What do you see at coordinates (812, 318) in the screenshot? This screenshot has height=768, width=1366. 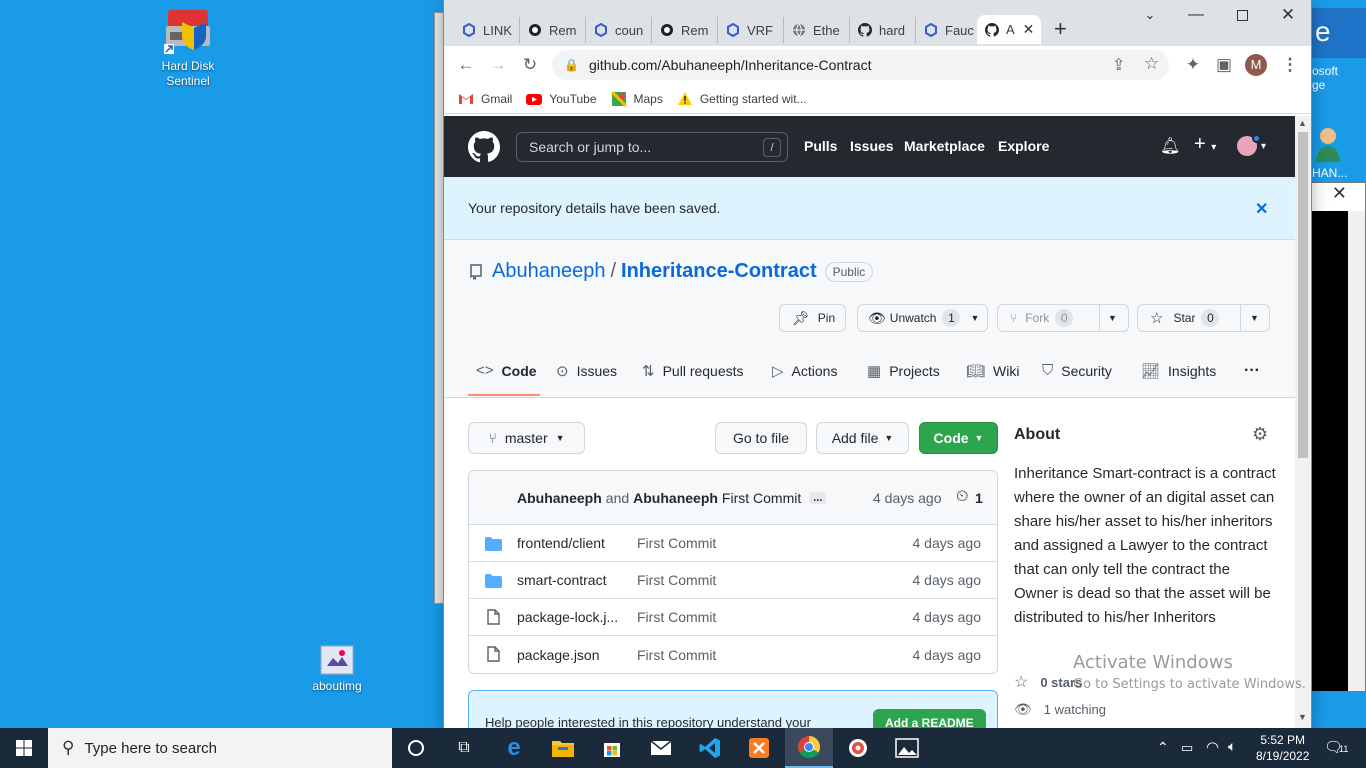 I see `pin-button: 📌︎ Pin` at bounding box center [812, 318].